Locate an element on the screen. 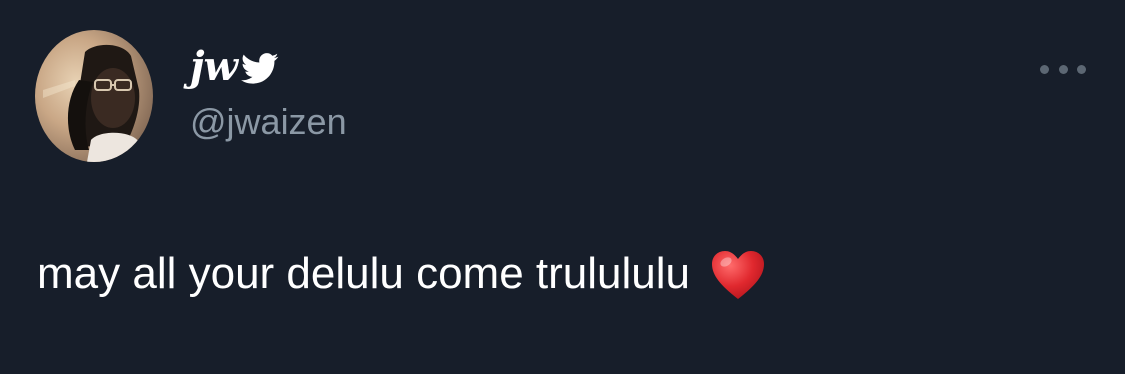 The width and height of the screenshot is (1125, 374). more-options-button is located at coordinates (1063, 69).